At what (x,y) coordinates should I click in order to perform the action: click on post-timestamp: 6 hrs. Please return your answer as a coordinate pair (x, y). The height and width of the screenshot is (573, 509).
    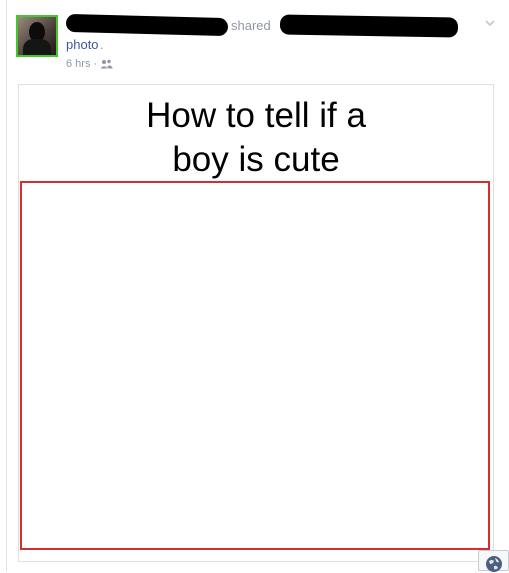
    Looking at the image, I should click on (78, 64).